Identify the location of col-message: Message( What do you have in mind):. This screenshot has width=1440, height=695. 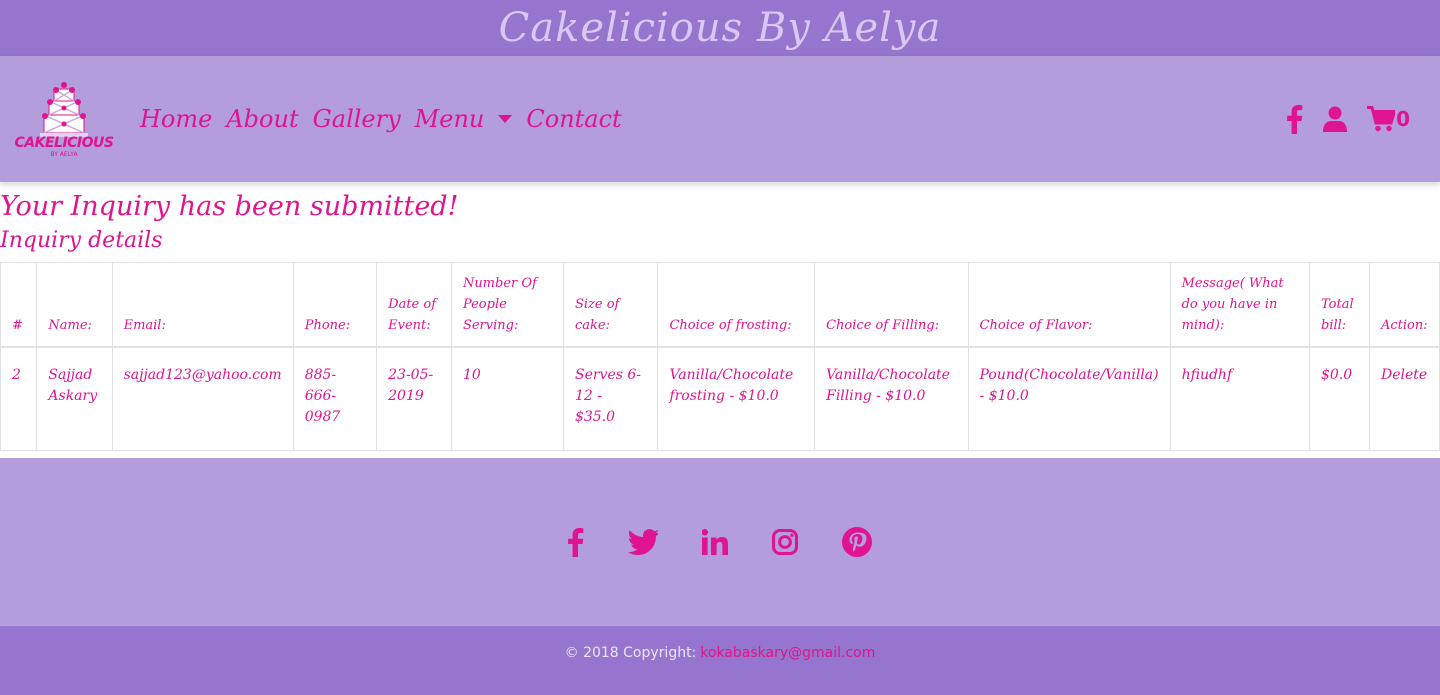
(1240, 305).